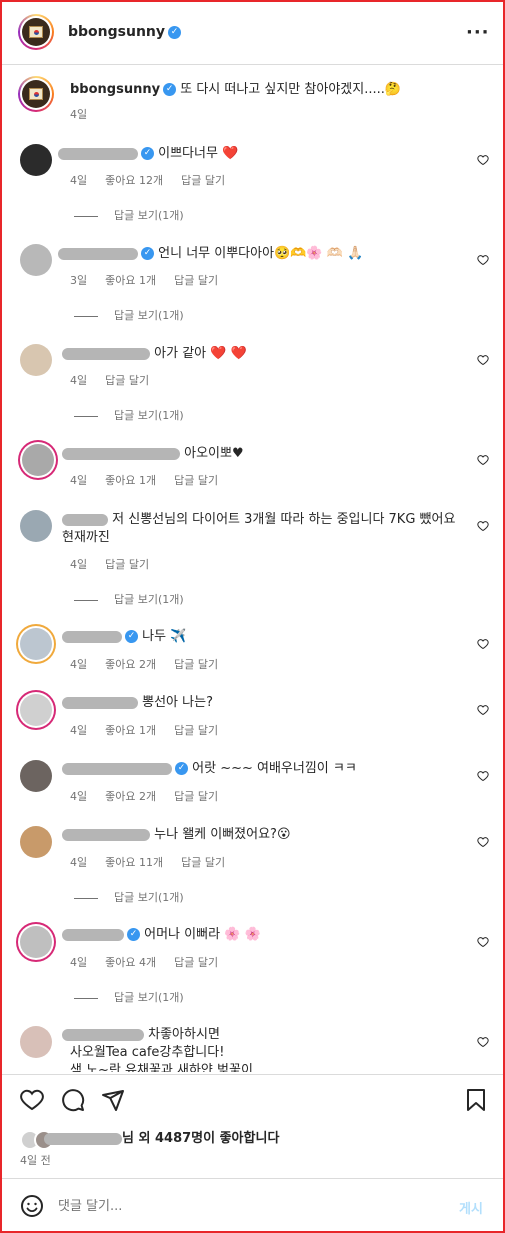  I want to click on comment-body: 아오이뽀♥, so click(153, 454).